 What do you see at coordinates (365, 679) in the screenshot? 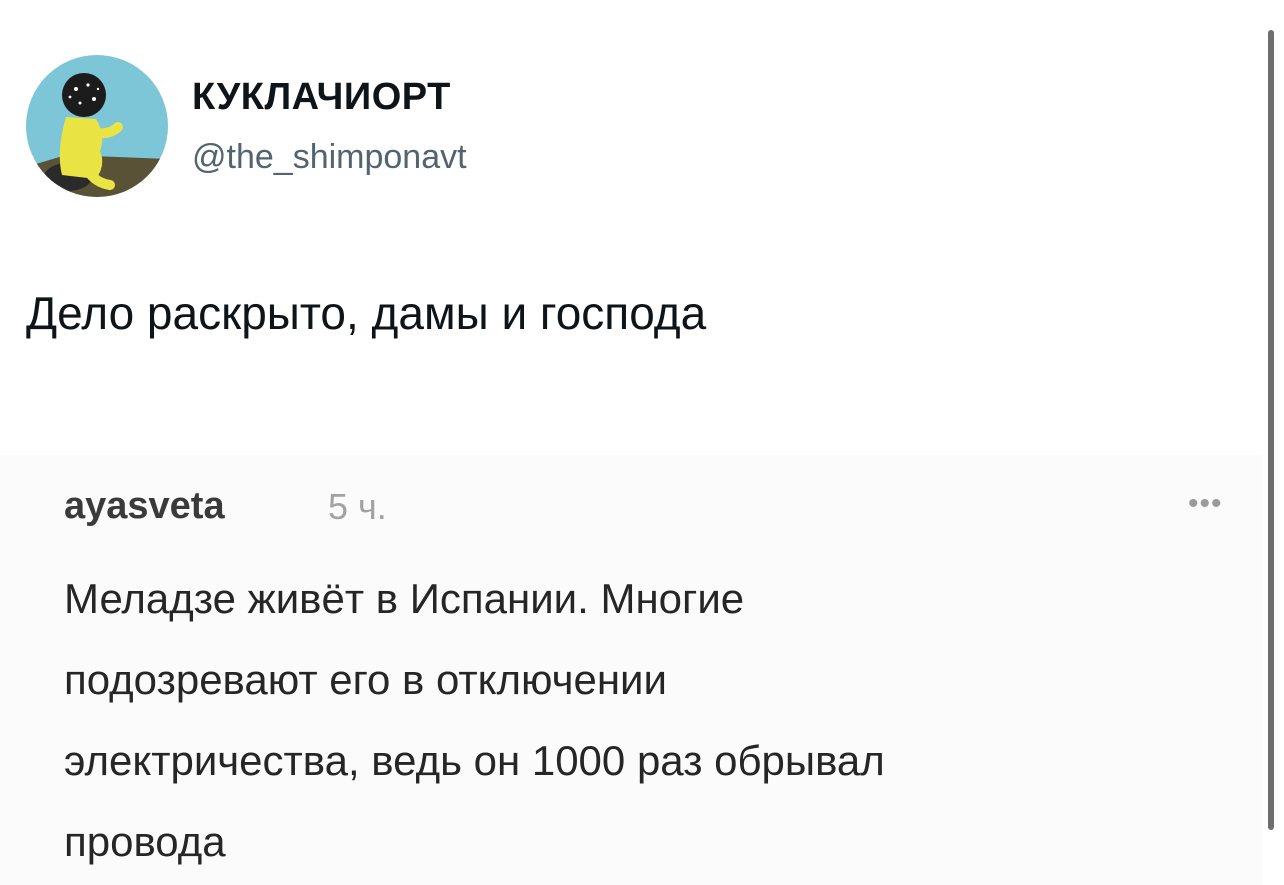
I see `comment-line: подозревают его в отключении` at bounding box center [365, 679].